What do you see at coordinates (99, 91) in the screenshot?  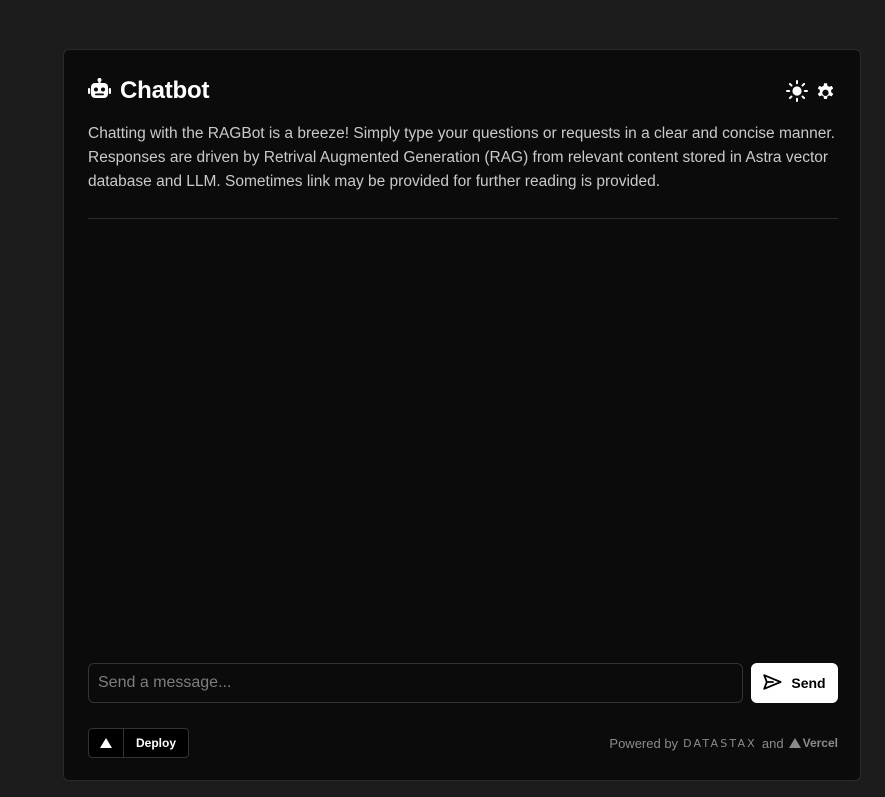 I see `robot-icon` at bounding box center [99, 91].